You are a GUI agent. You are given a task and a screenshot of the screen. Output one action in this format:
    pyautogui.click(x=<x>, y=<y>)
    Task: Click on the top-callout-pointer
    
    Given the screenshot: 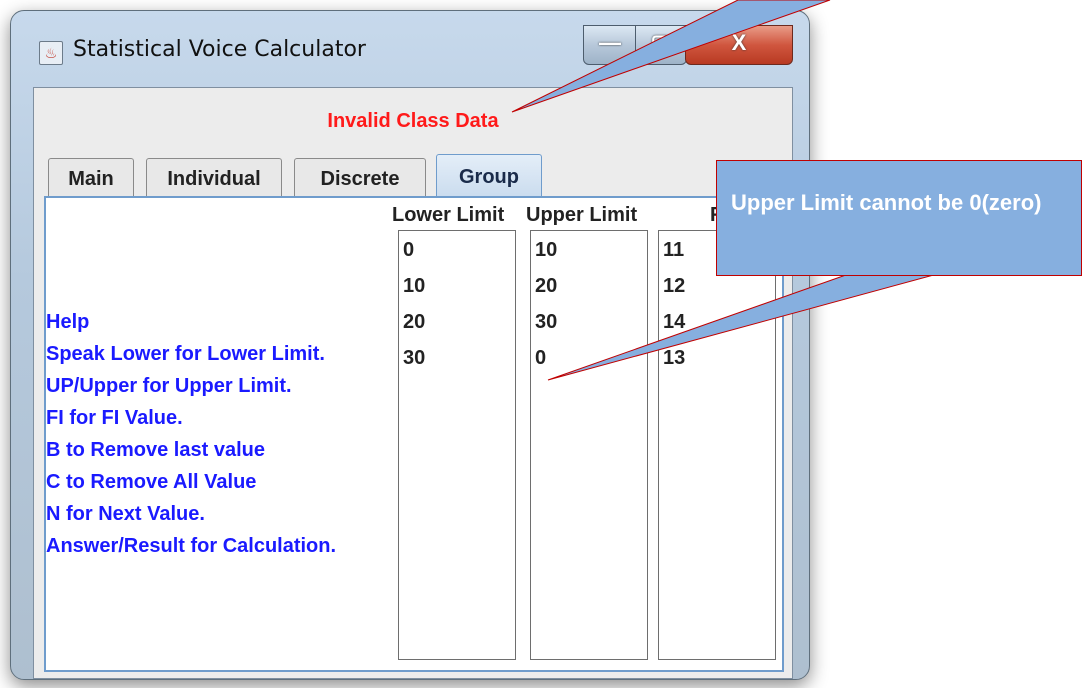 What is the action you would take?
    pyautogui.click(x=671, y=56)
    